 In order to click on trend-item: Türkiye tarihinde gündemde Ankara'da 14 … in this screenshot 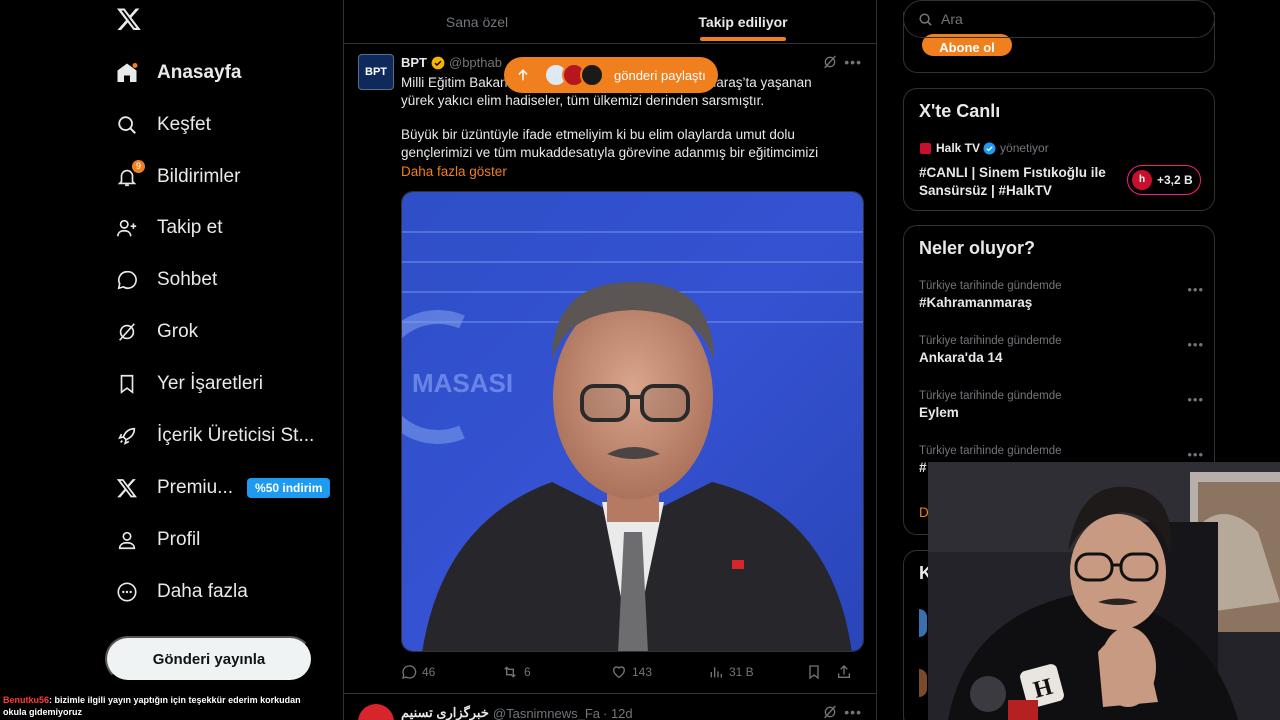, I will do `click(1061, 350)`.